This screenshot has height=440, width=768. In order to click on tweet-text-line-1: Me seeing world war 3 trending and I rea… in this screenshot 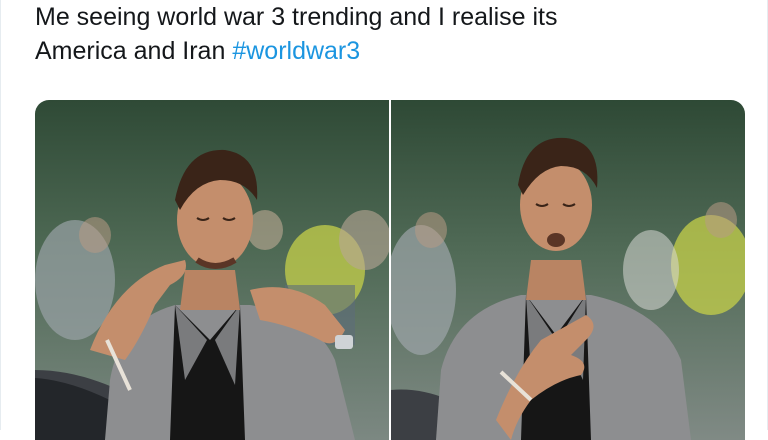, I will do `click(296, 17)`.